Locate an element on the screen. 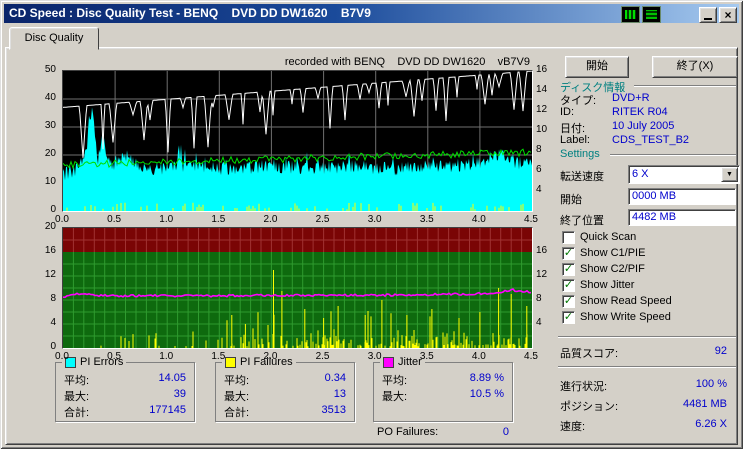  po-failures-row: PO Failures: 0 is located at coordinates (443, 432).